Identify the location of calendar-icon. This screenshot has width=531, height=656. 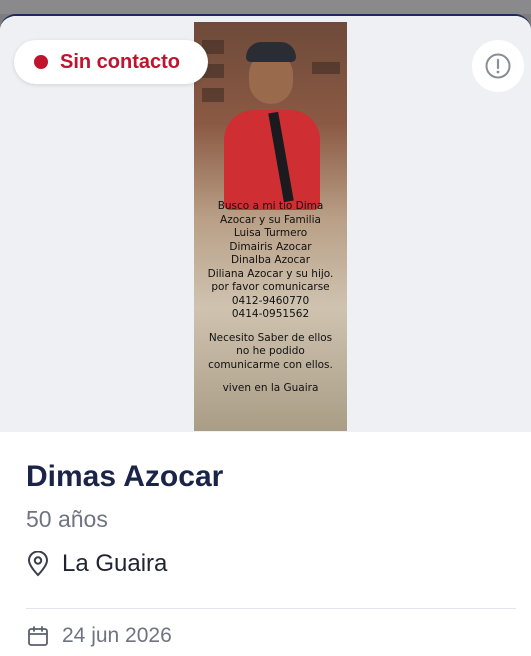
(38, 636).